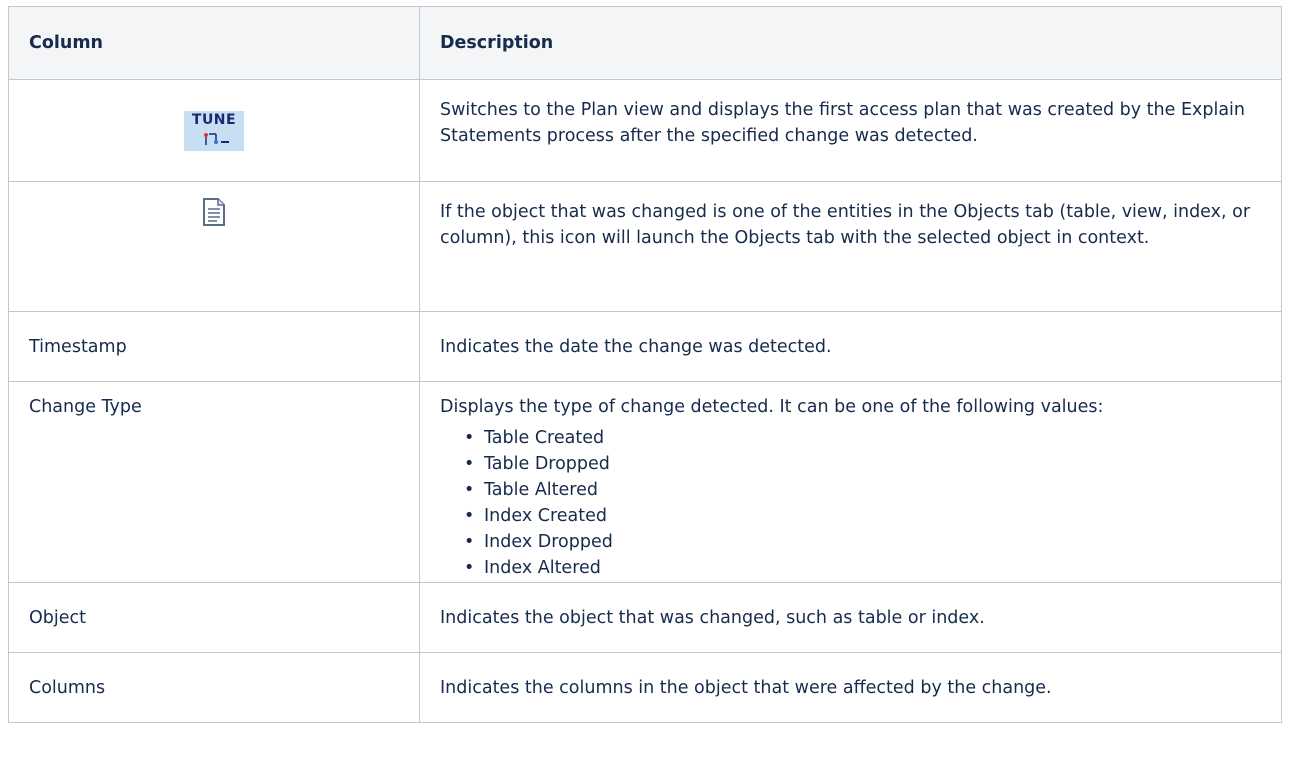 The image size is (1292, 774). I want to click on column-cell: Timestamp, so click(214, 346).